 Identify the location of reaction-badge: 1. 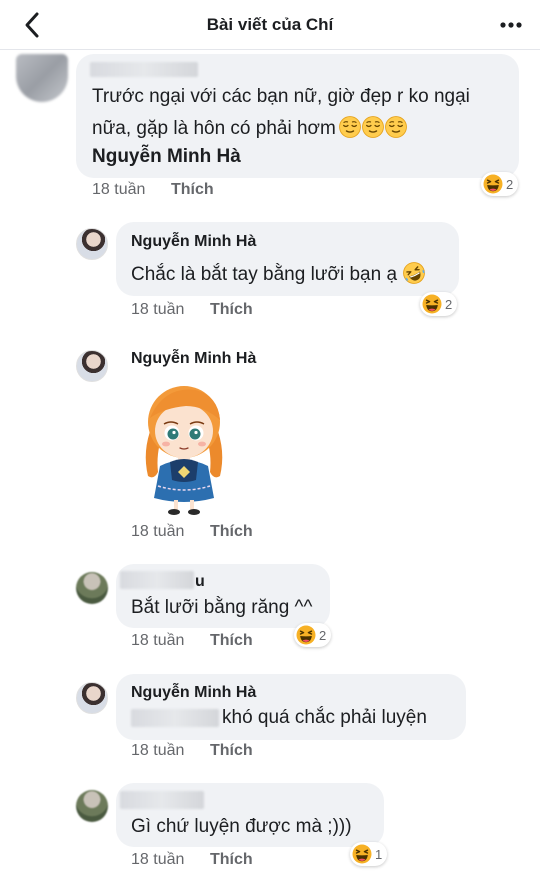
(369, 854).